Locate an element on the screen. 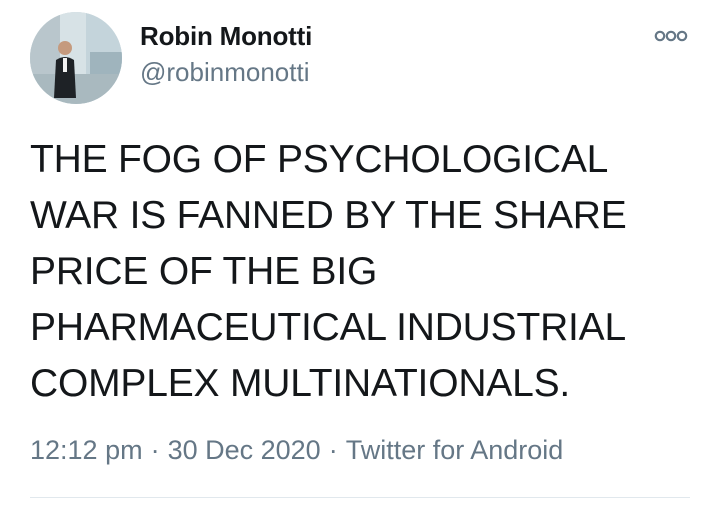 The height and width of the screenshot is (509, 720). tweet-text-line: WAR IS FANNED BY THE SHARE is located at coordinates (328, 215).